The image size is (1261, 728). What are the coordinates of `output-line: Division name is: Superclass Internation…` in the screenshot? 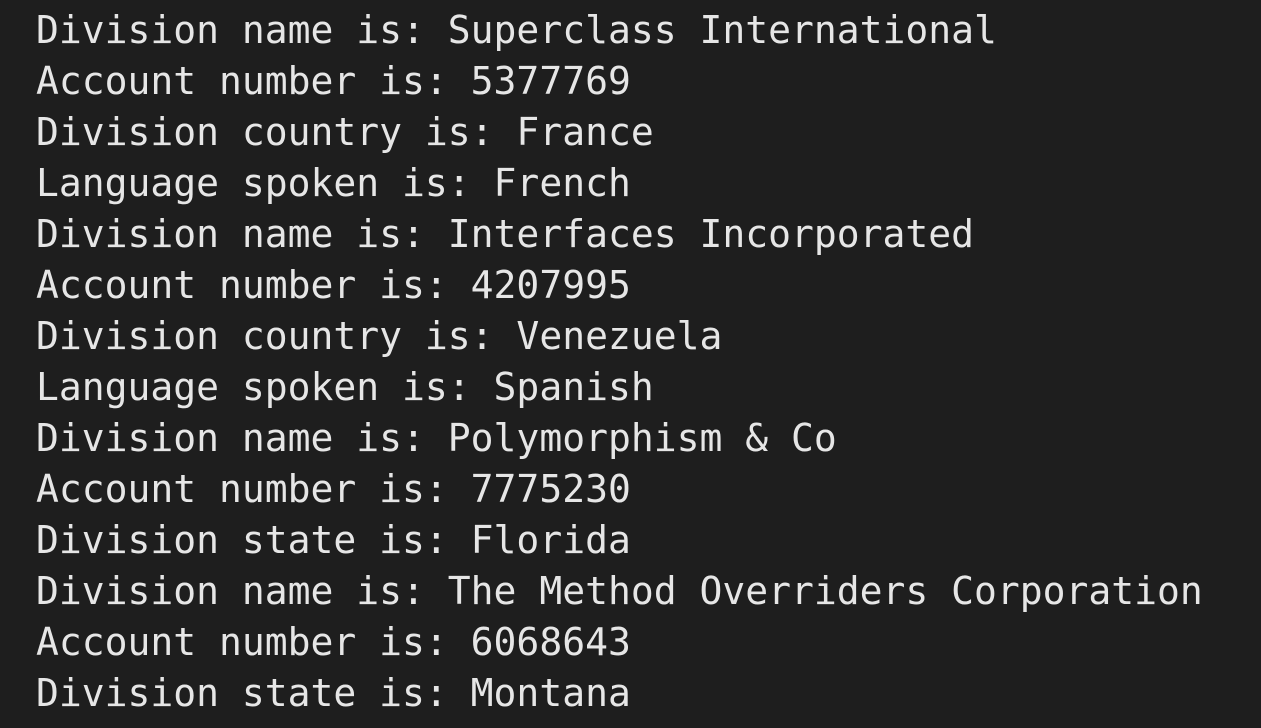 It's located at (516, 30).